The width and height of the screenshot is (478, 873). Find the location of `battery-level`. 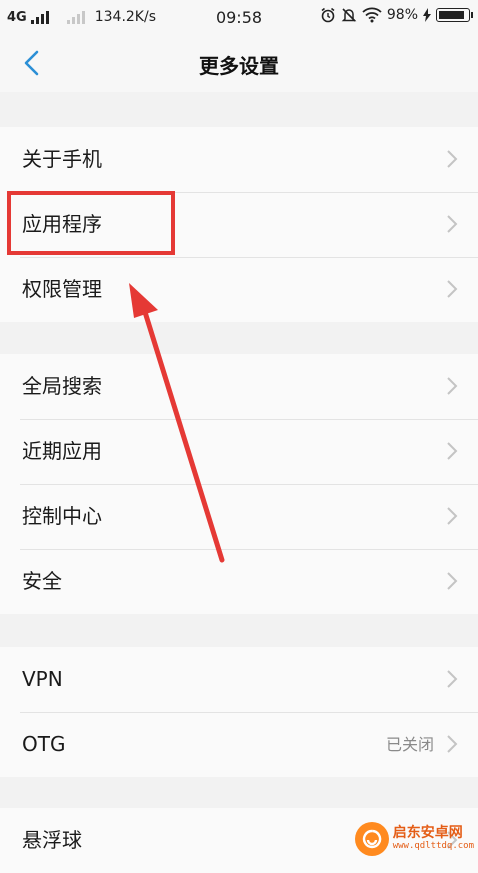

battery-level is located at coordinates (452, 15).